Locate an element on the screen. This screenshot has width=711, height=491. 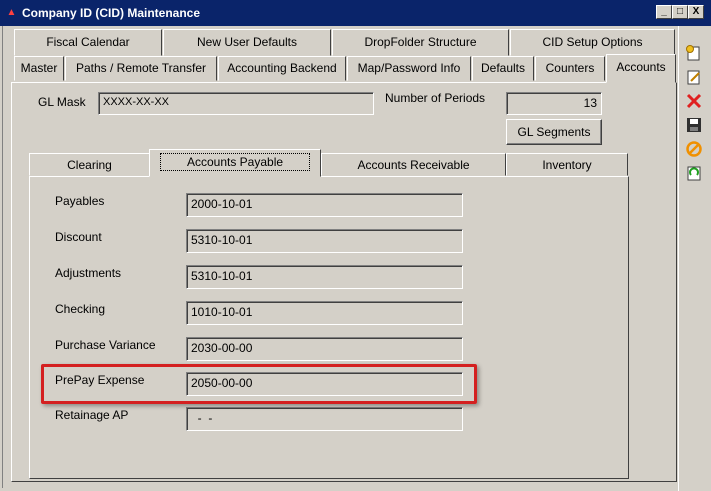
adjustments-field: 5310-10-01 is located at coordinates (324, 277).